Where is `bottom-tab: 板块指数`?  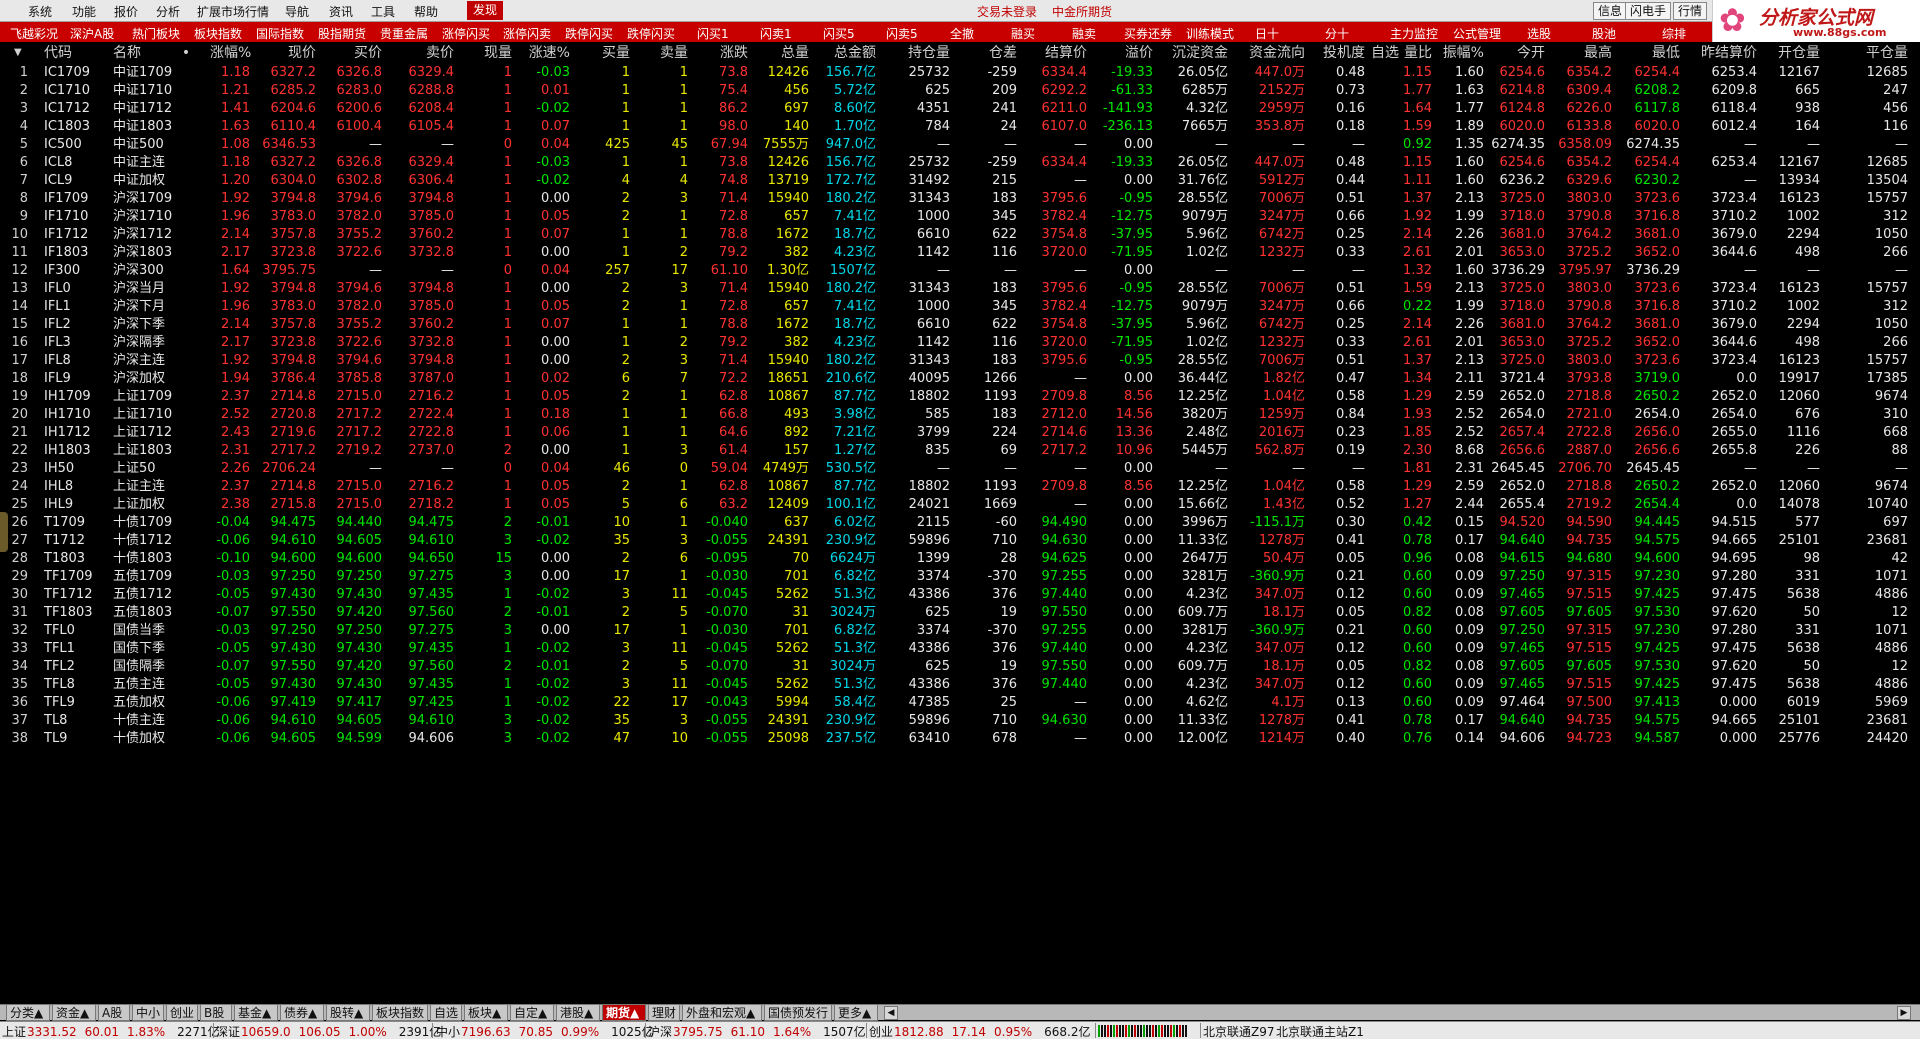
bottom-tab: 板块指数 is located at coordinates (400, 1013).